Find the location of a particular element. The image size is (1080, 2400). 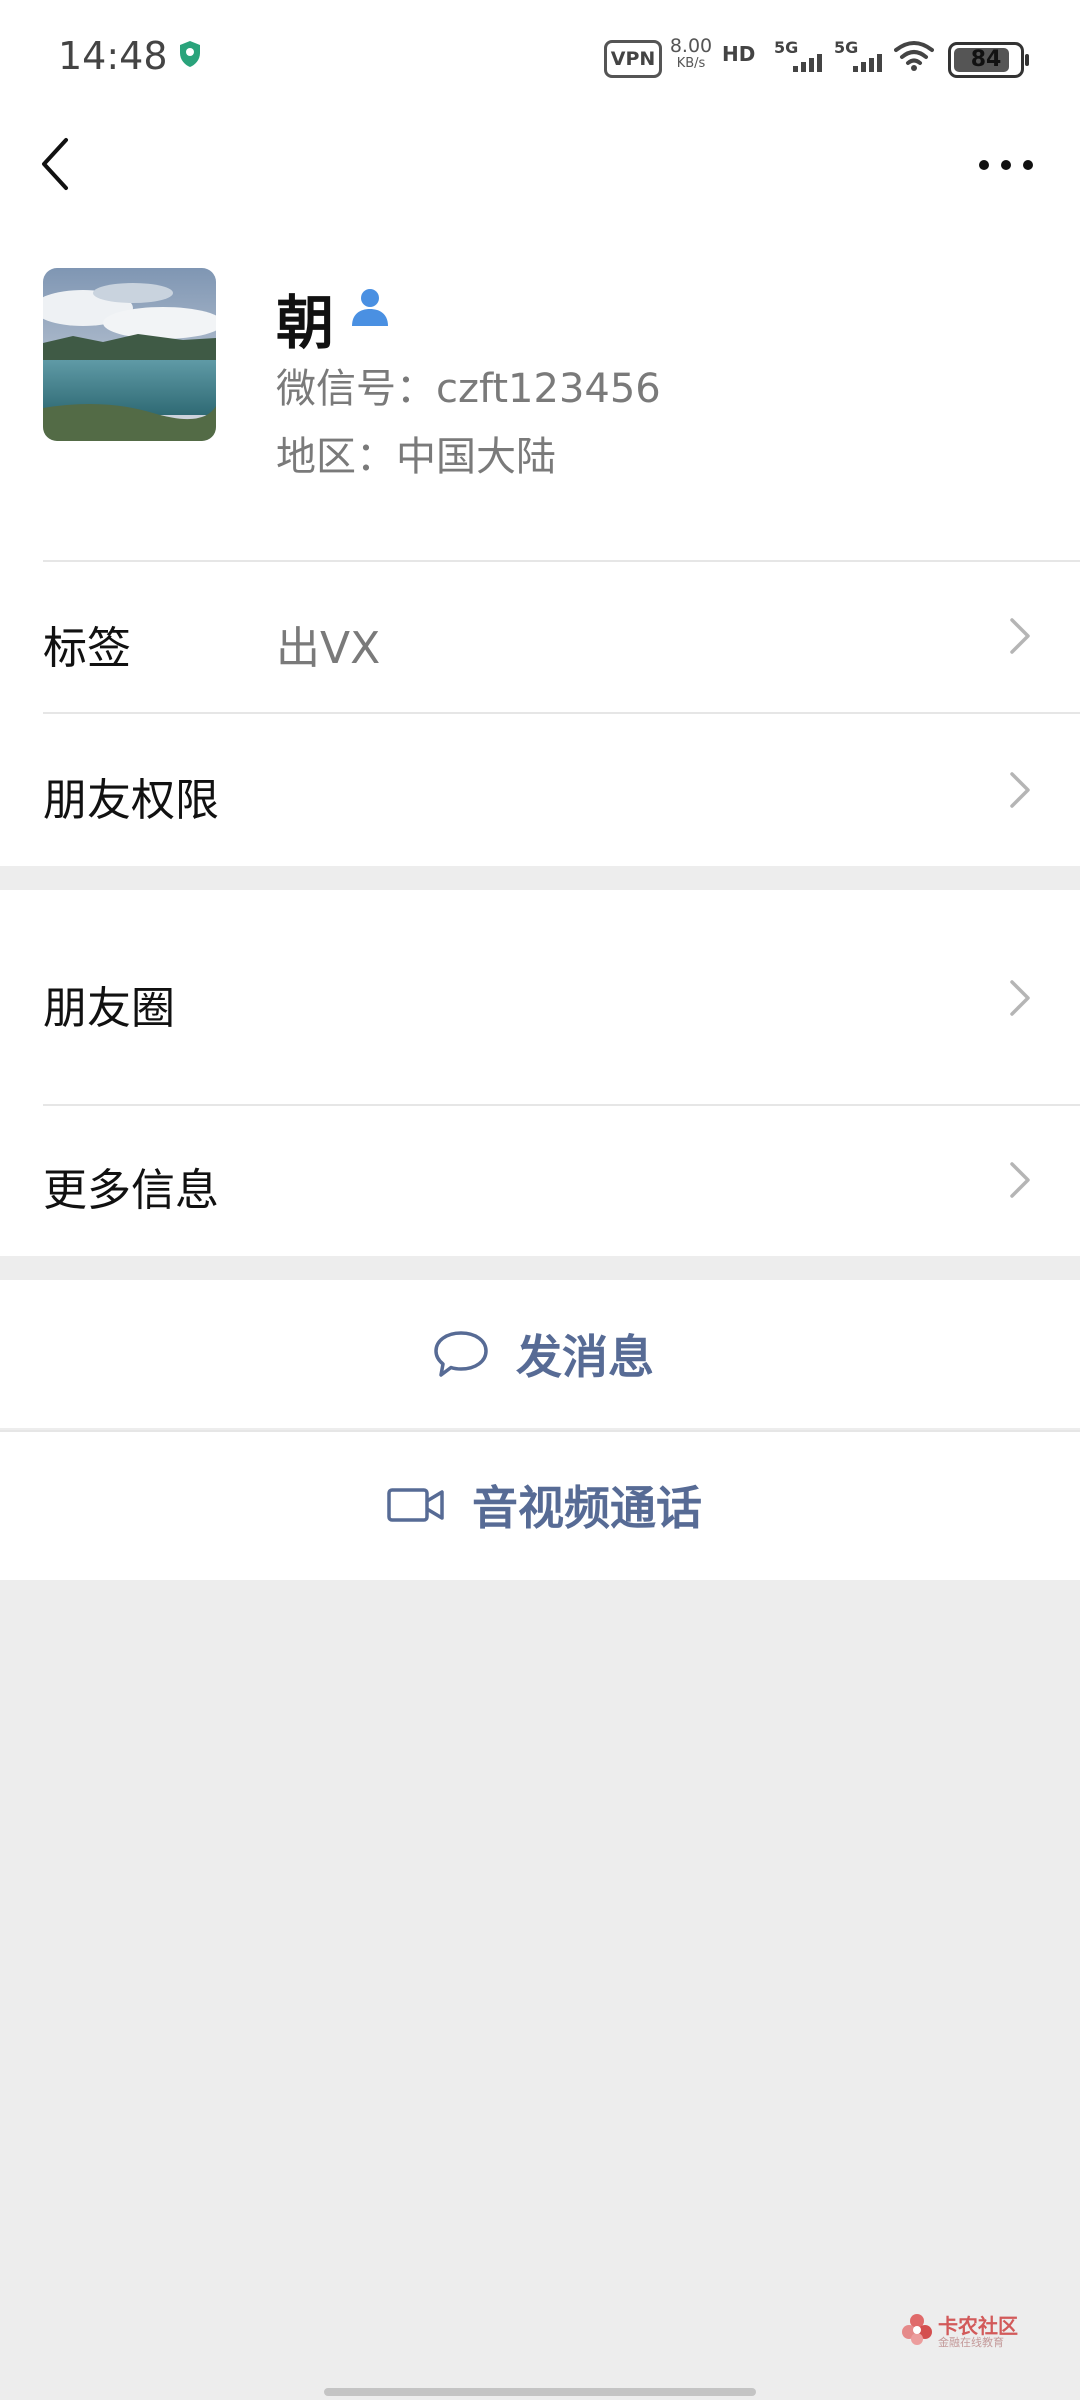

wifi-icon is located at coordinates (914, 56).